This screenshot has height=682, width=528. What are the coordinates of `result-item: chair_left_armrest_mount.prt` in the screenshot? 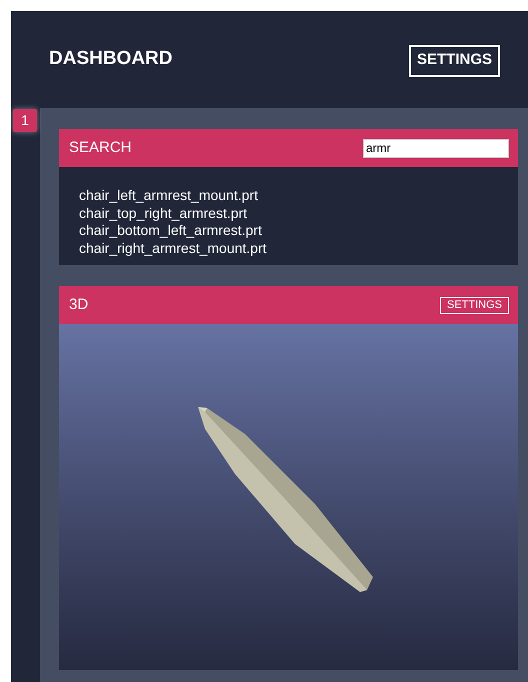 It's located at (168, 195).